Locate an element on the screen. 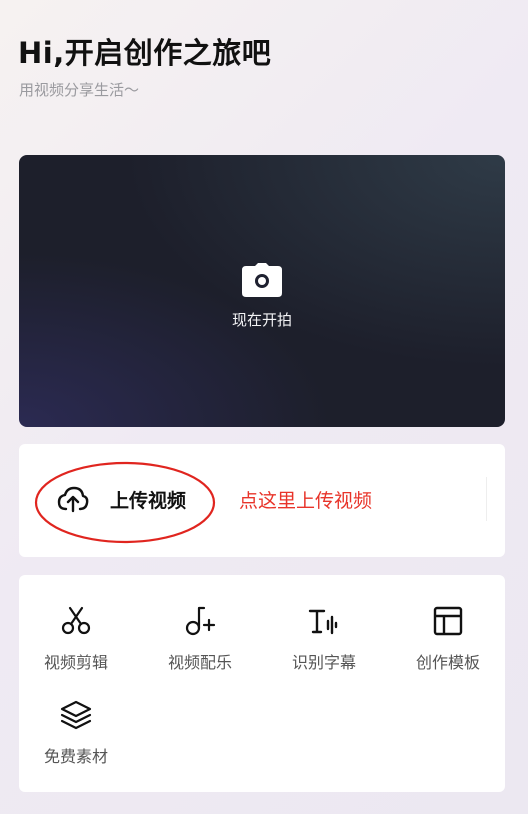 The width and height of the screenshot is (528, 814). layers-icon is located at coordinates (76, 715).